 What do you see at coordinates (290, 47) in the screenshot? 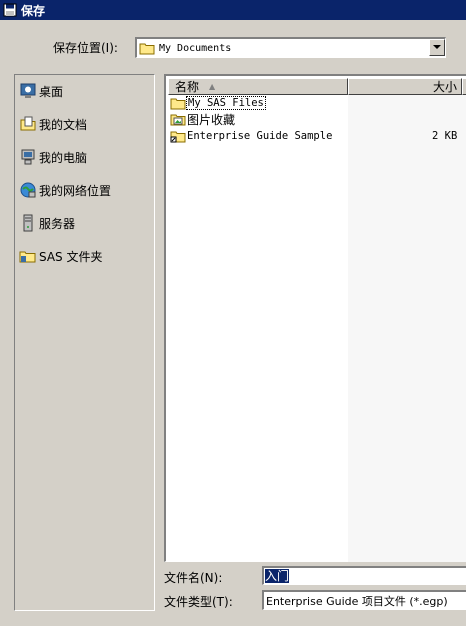
I see `save-location-combobox: My Documents` at bounding box center [290, 47].